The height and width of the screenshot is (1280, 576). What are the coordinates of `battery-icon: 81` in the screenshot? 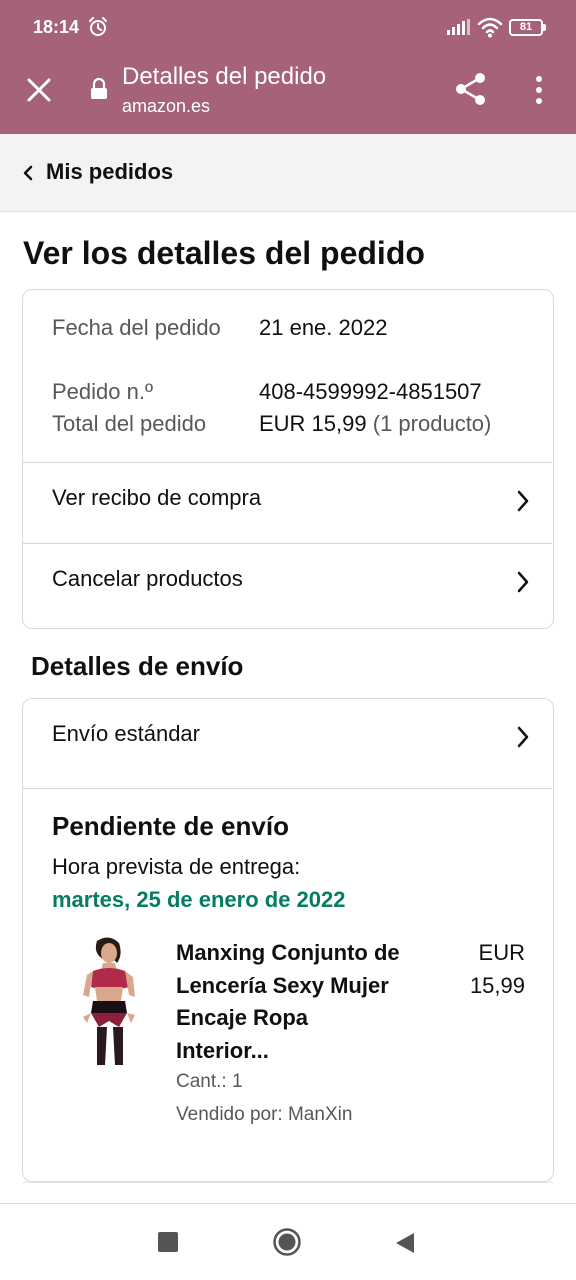 It's located at (528, 28).